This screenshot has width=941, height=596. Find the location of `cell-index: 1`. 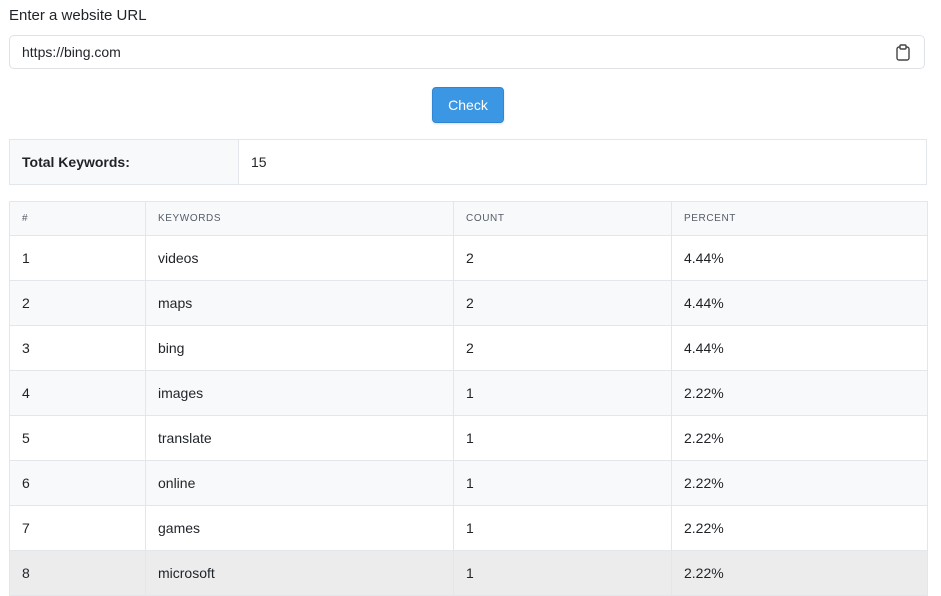

cell-index: 1 is located at coordinates (77, 258).